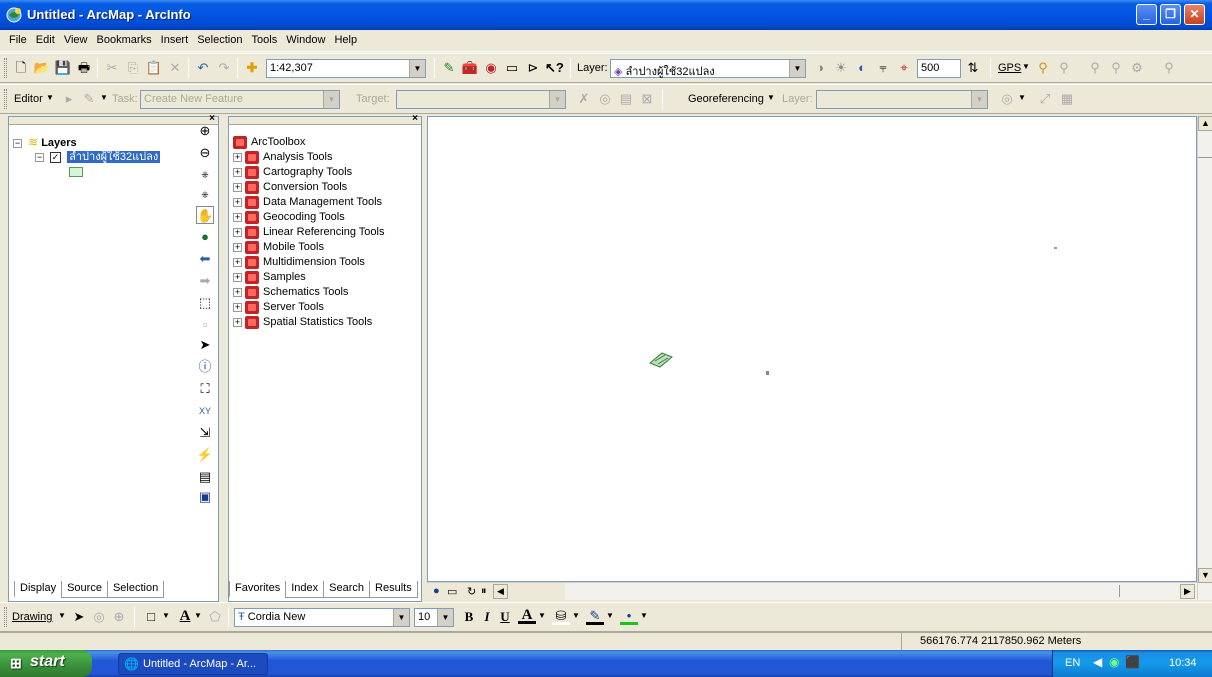 The image size is (1212, 677). What do you see at coordinates (292, 172) in the screenshot?
I see `toolbox-item: + Cartography Tools` at bounding box center [292, 172].